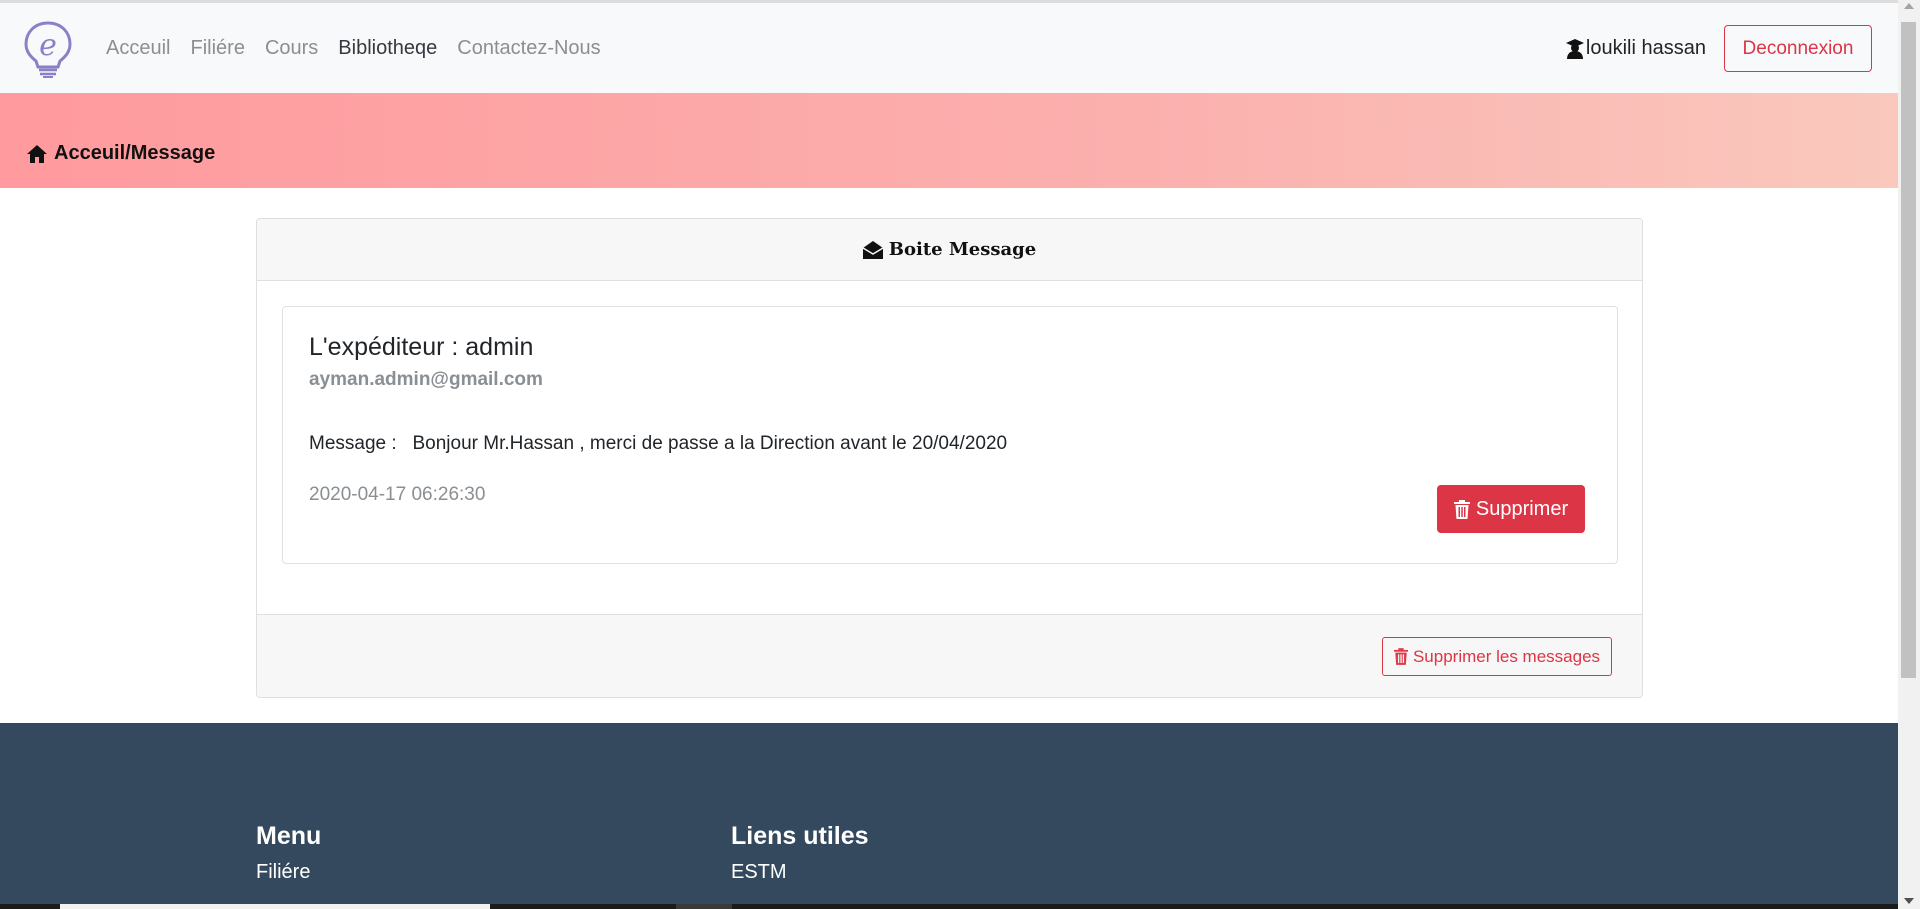 The width and height of the screenshot is (1920, 909). I want to click on breadcrumb: Acceuil/Message, so click(120, 153).